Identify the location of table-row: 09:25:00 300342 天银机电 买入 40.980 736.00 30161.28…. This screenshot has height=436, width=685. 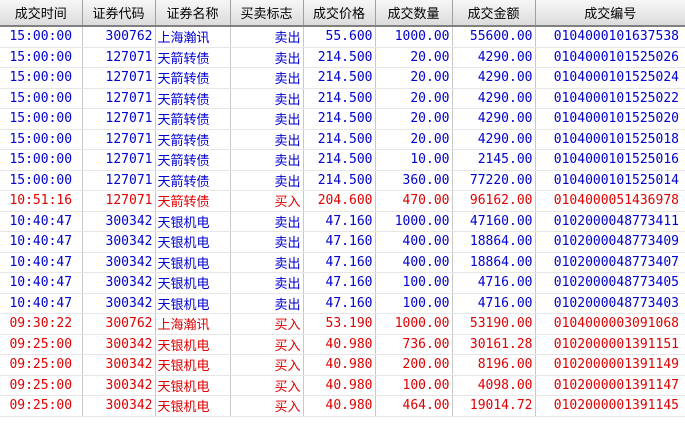
(342, 344).